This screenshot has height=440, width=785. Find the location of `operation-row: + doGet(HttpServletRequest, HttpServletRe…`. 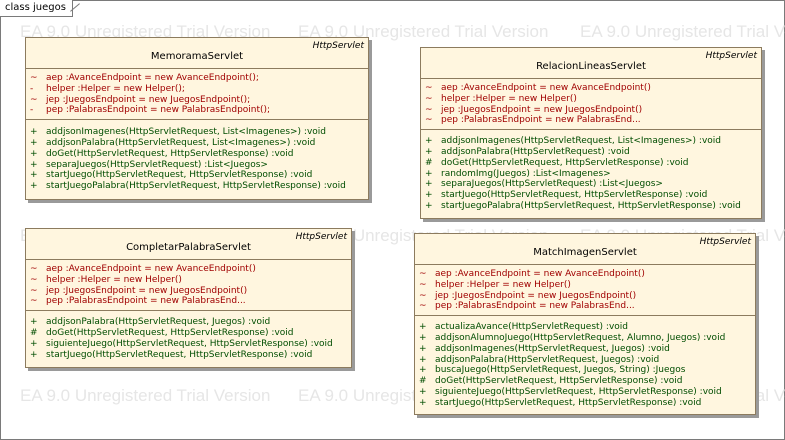

operation-row: + doGet(HttpServletRequest, HttpServletRe… is located at coordinates (162, 153).